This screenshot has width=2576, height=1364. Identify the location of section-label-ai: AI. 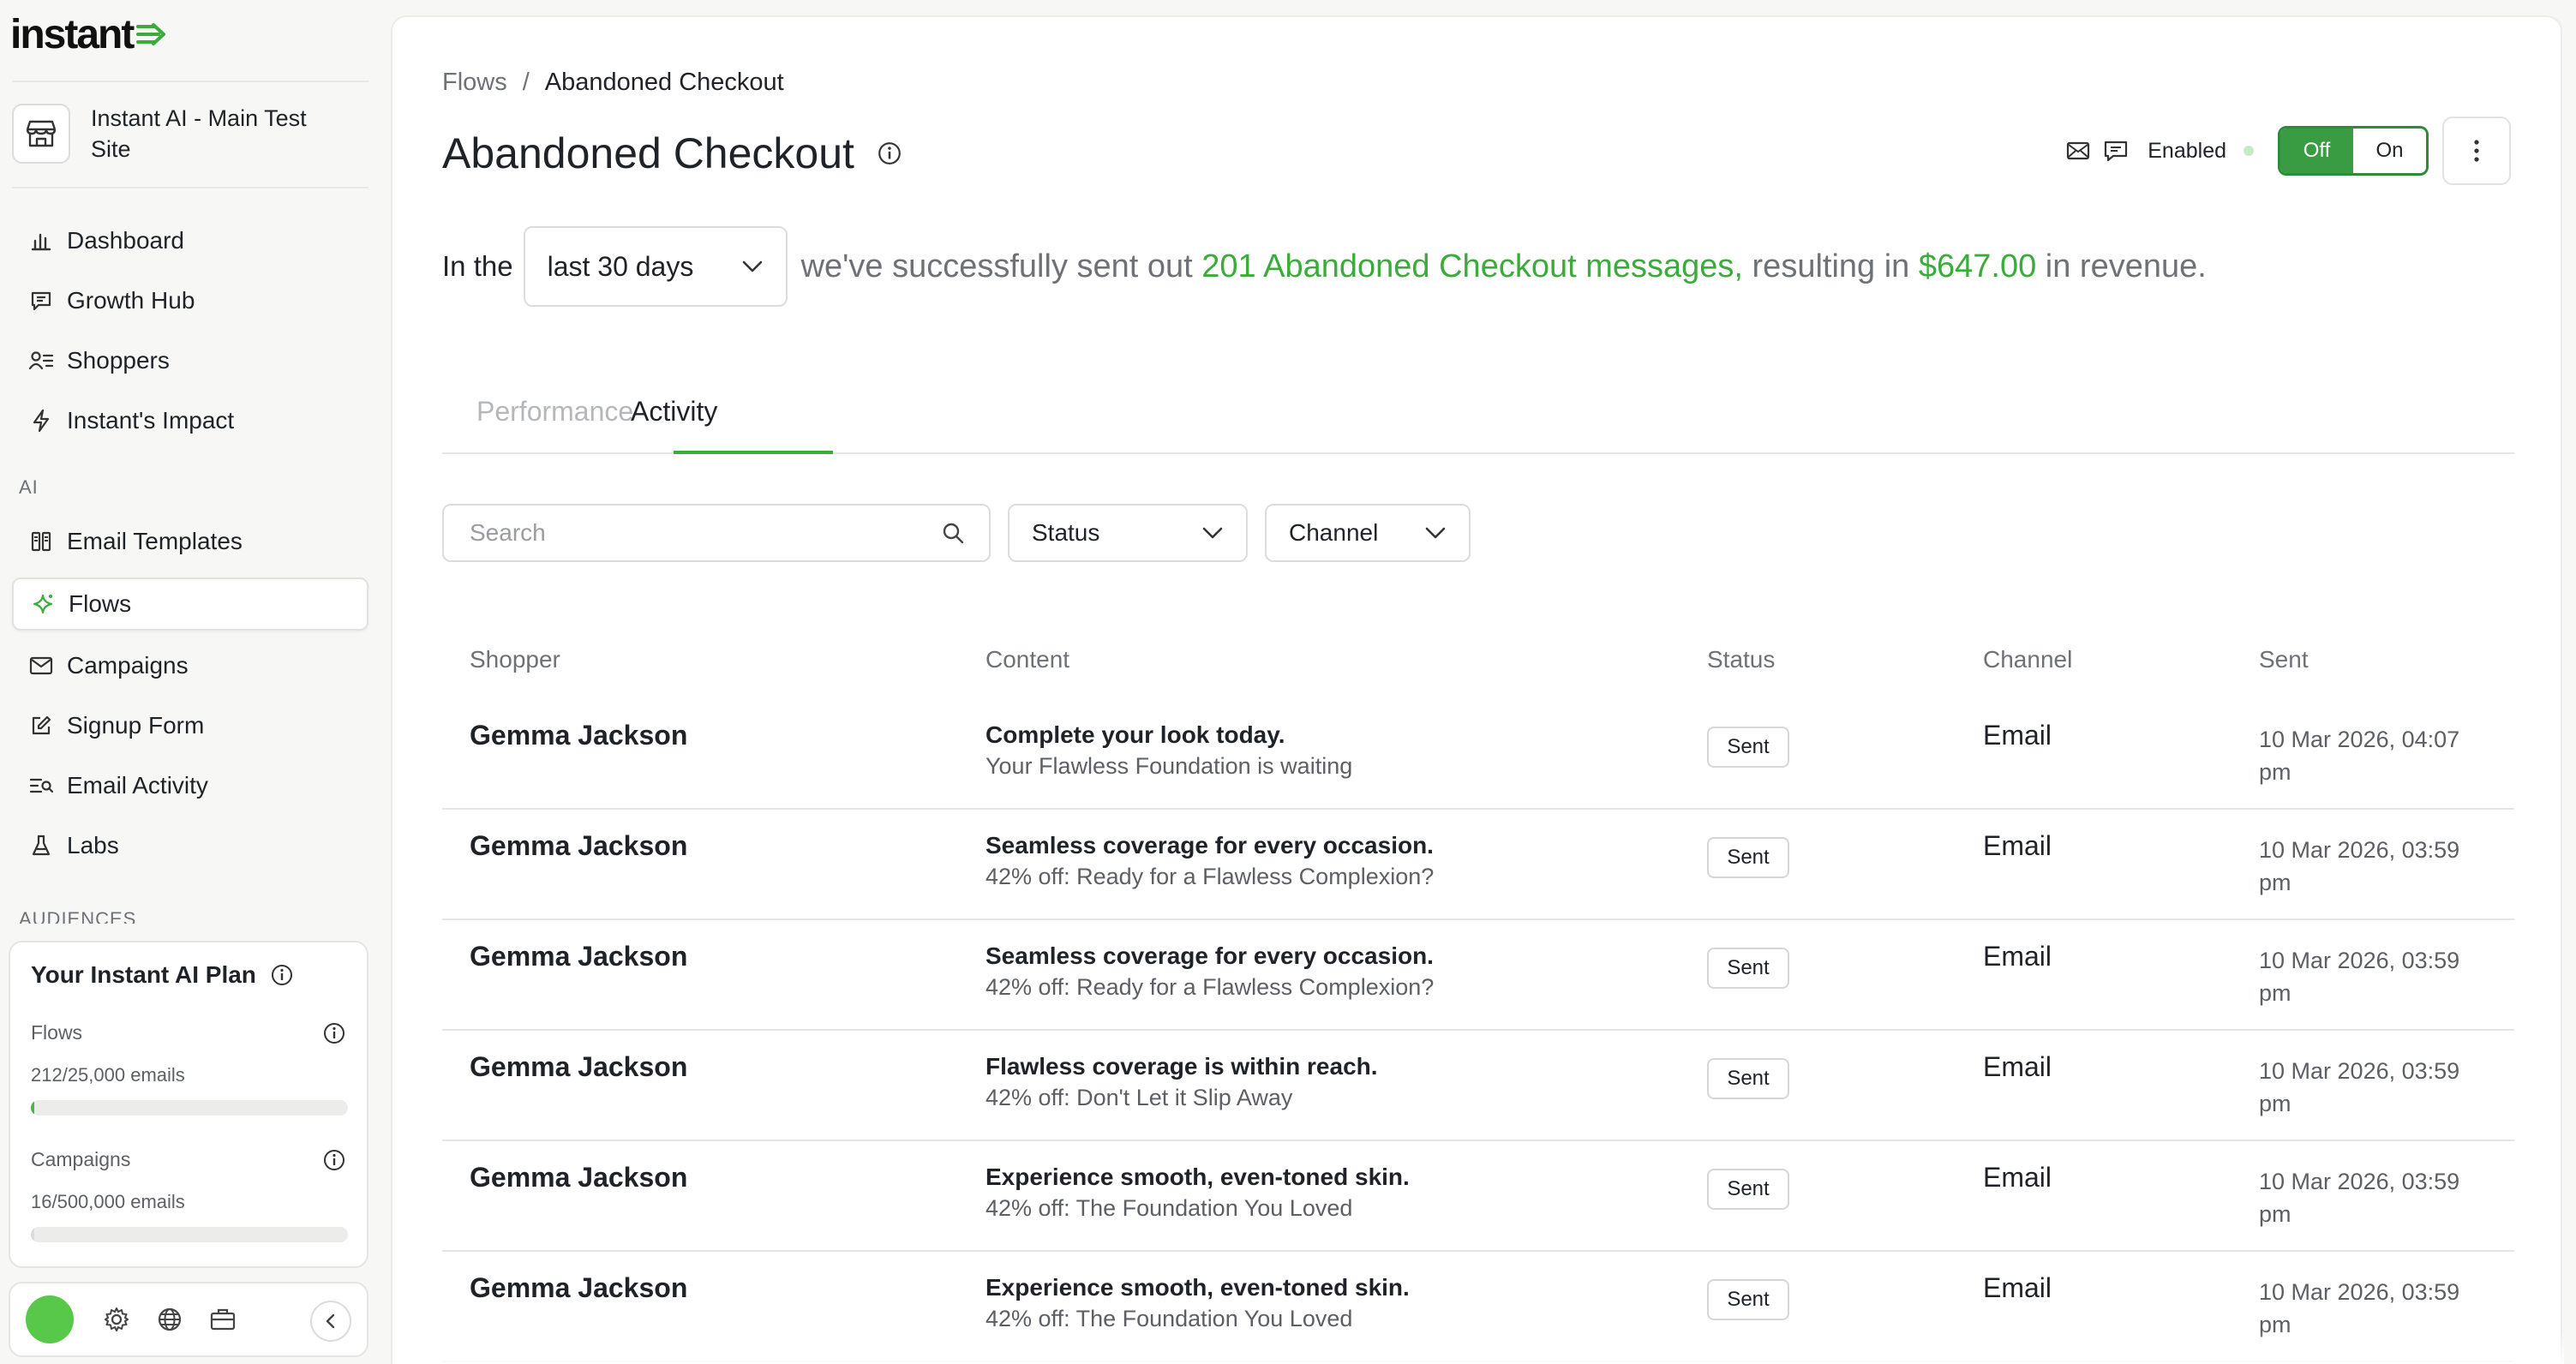
(29, 487).